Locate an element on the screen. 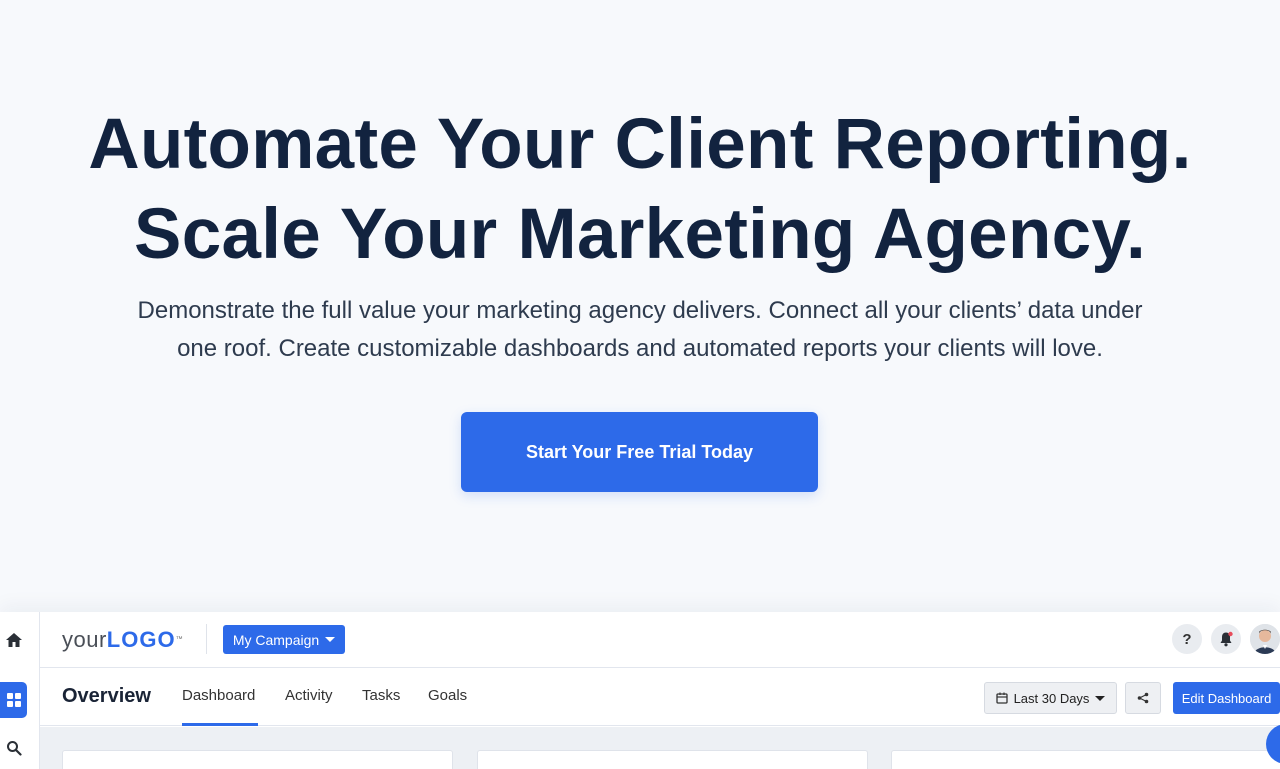 This screenshot has height=769, width=1280. campaign-dropdown: My Campaign is located at coordinates (284, 639).